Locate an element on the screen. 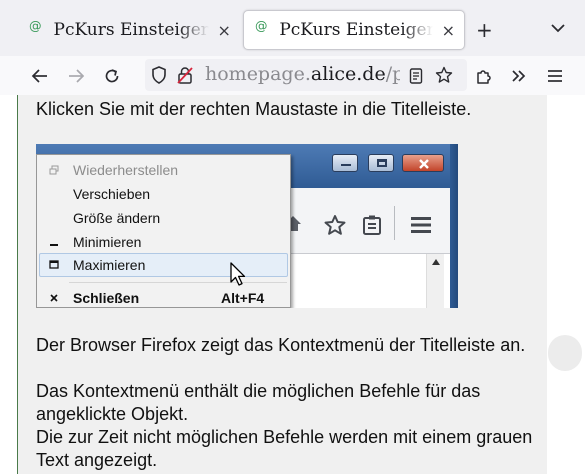 Image resolution: width=585 pixels, height=474 pixels. forward-button is located at coordinates (76, 76).